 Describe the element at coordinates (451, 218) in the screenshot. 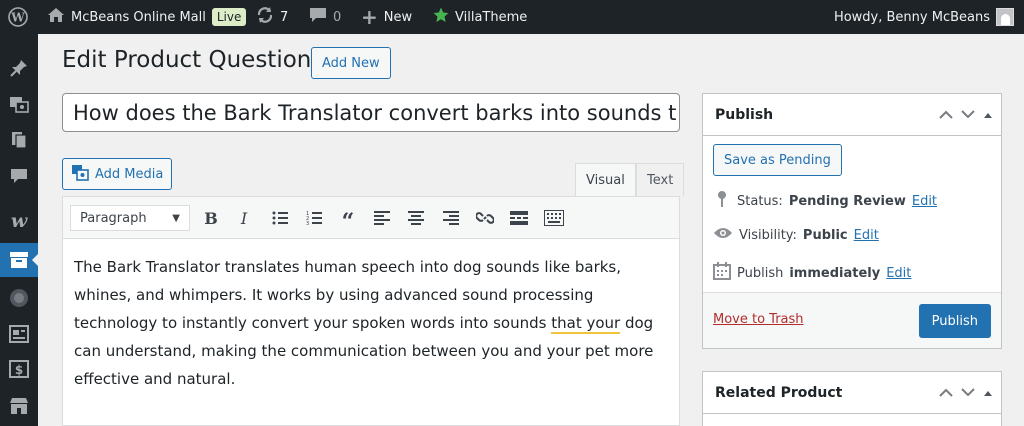

I see `align-right-icon` at that location.